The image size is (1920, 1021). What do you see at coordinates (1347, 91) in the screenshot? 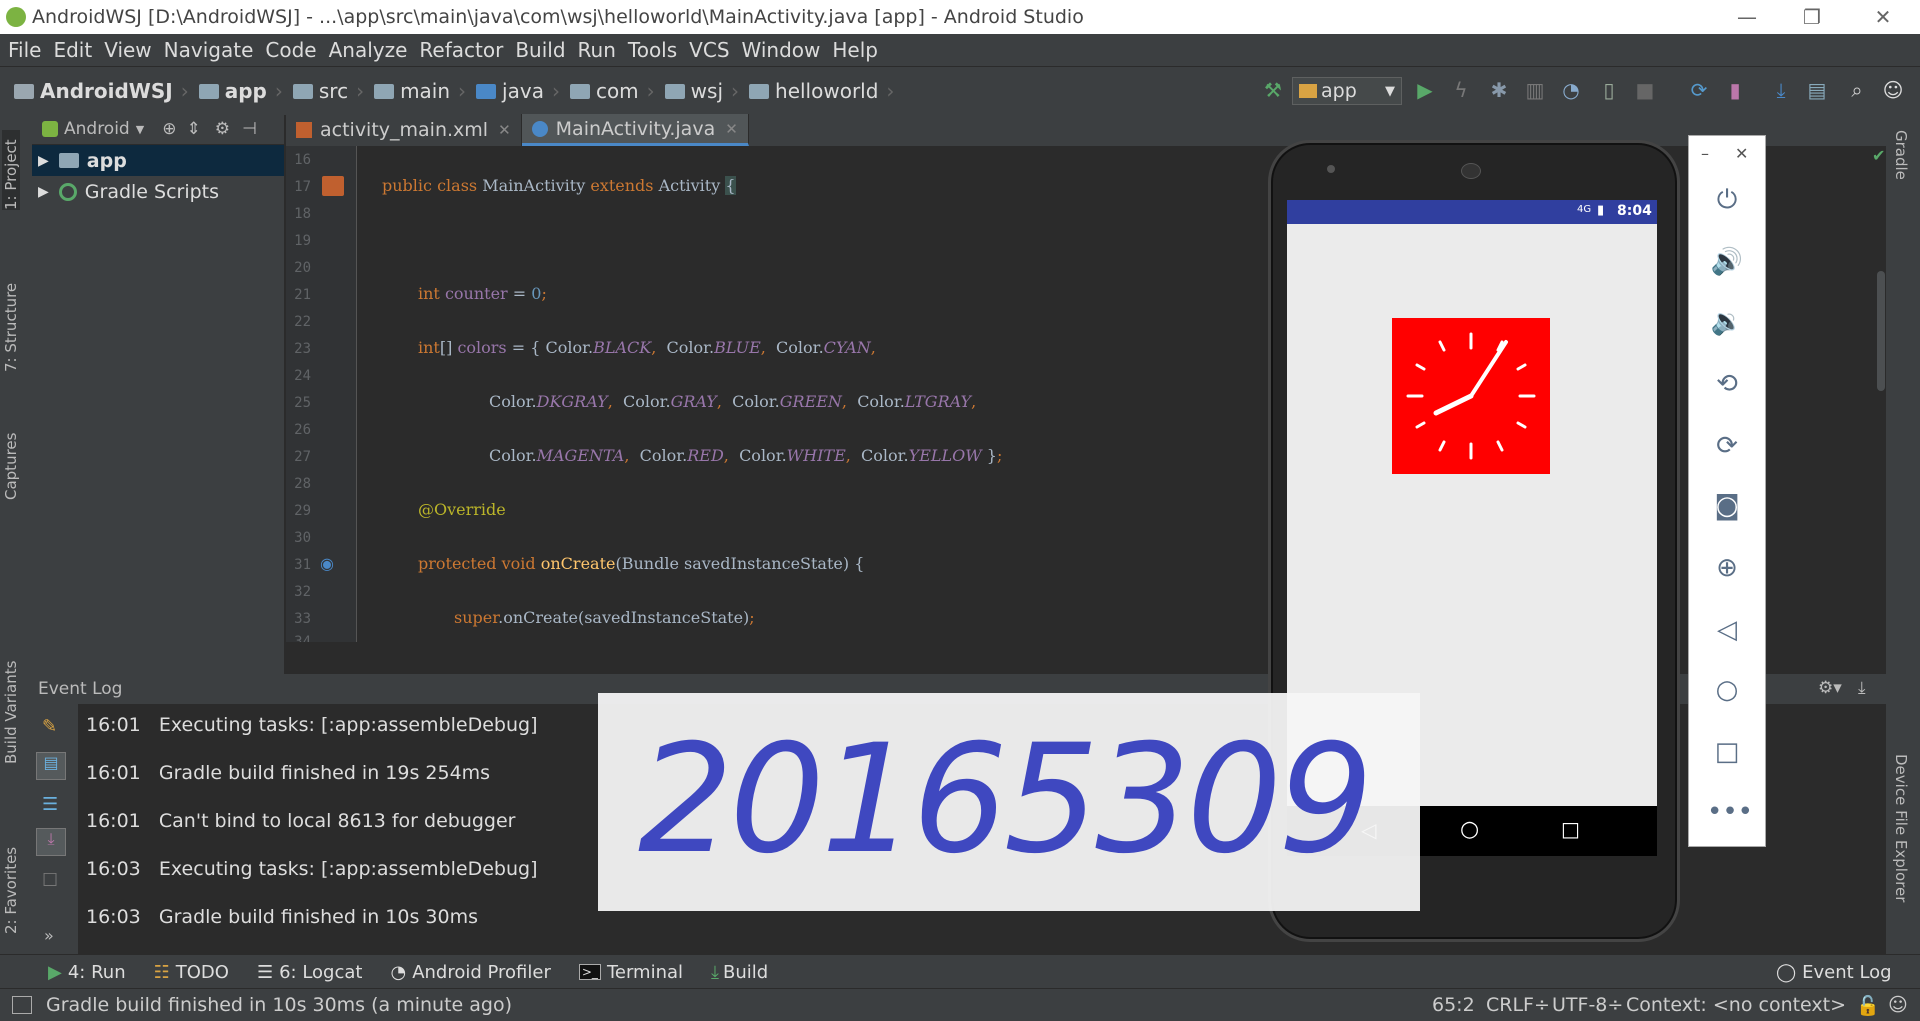
I see `run-config-dropdown: app ▼` at bounding box center [1347, 91].